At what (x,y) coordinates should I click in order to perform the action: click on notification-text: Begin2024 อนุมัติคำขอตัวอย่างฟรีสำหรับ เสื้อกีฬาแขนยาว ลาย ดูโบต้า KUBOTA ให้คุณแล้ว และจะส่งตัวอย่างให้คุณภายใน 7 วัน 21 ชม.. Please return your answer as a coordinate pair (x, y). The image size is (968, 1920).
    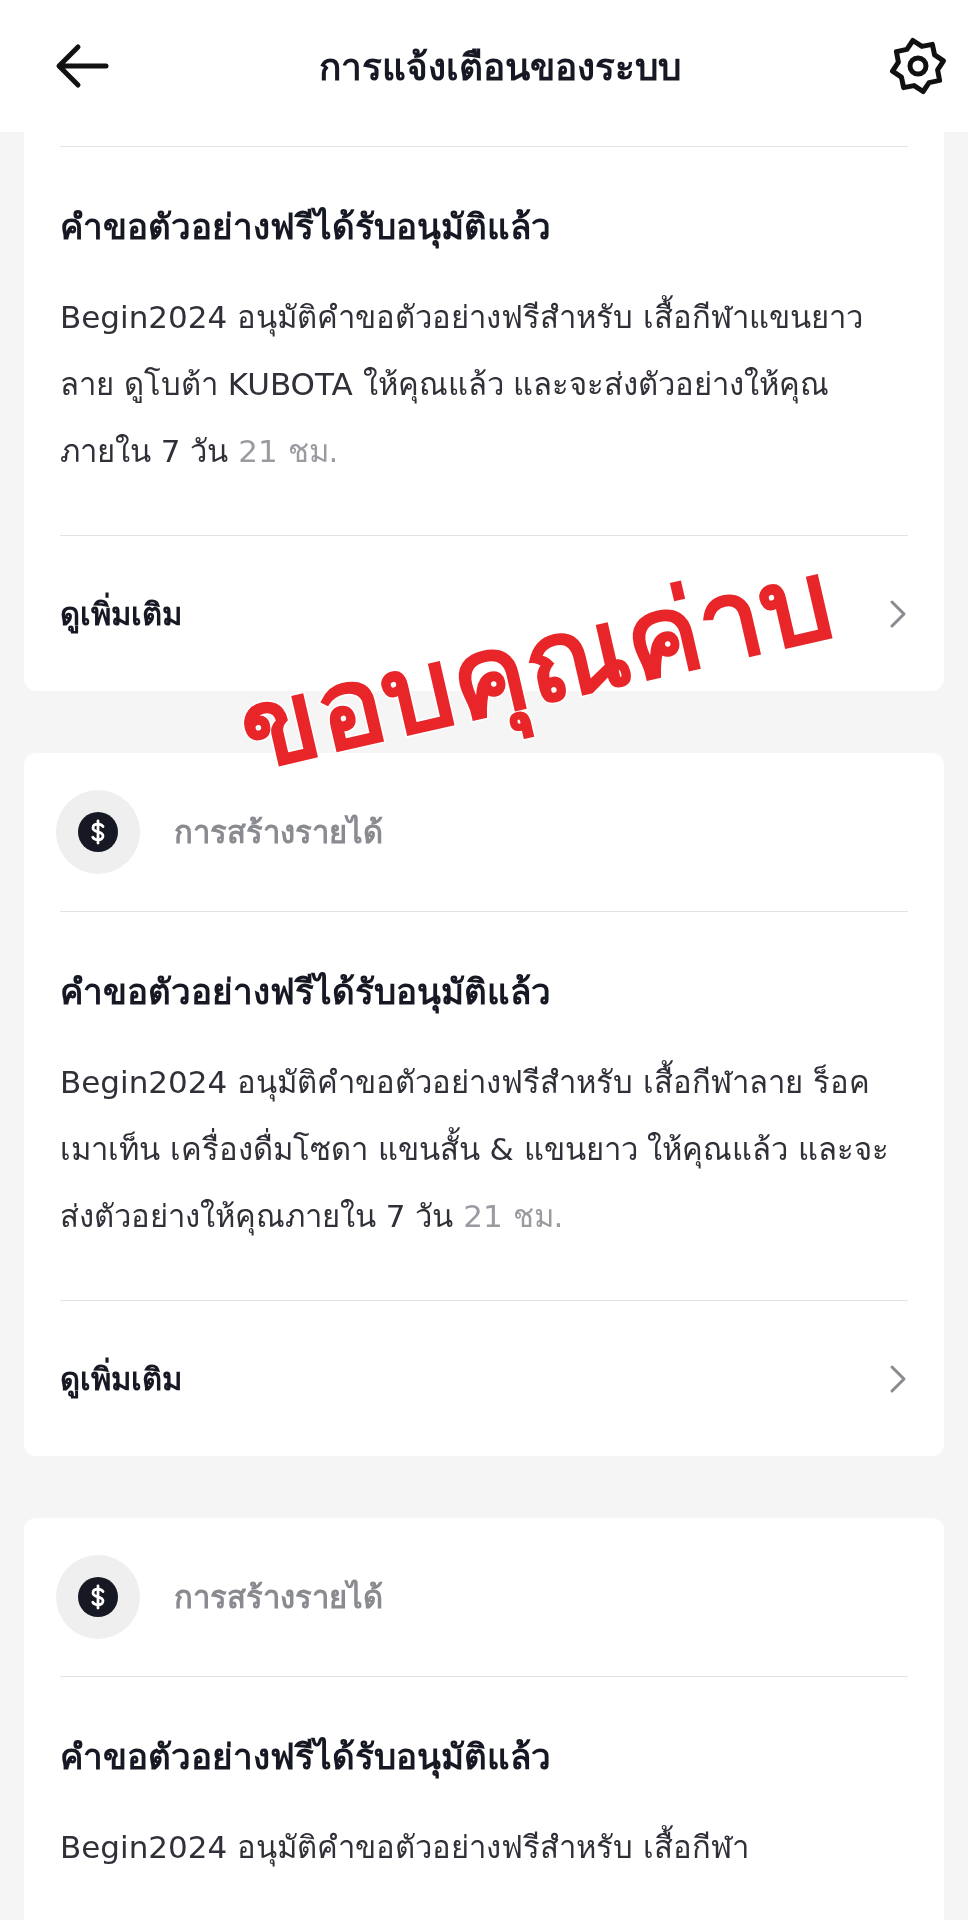
    Looking at the image, I should click on (484, 409).